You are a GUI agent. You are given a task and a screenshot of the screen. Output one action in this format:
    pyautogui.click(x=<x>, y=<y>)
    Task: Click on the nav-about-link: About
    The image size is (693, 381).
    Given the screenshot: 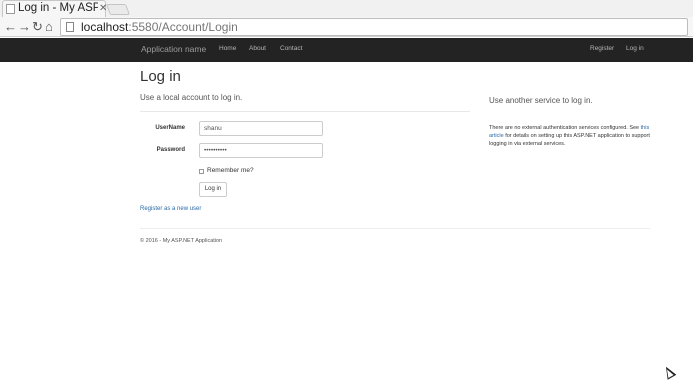 What is the action you would take?
    pyautogui.click(x=257, y=48)
    